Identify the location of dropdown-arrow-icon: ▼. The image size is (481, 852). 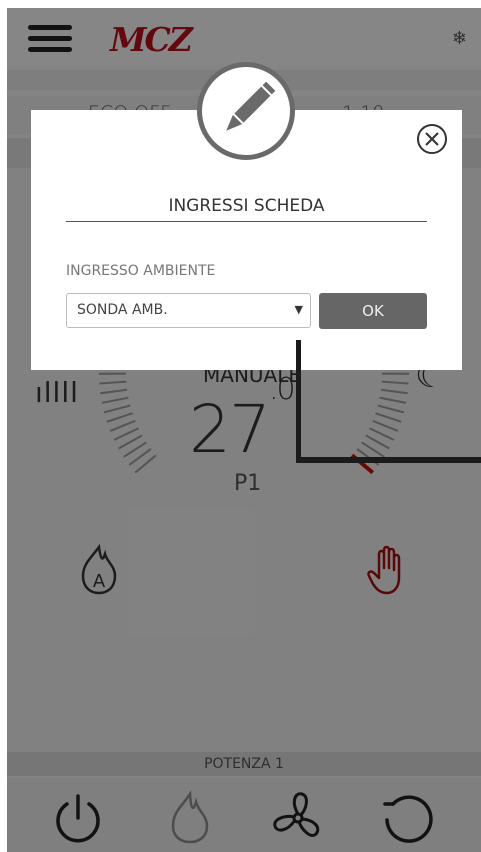
(298, 309).